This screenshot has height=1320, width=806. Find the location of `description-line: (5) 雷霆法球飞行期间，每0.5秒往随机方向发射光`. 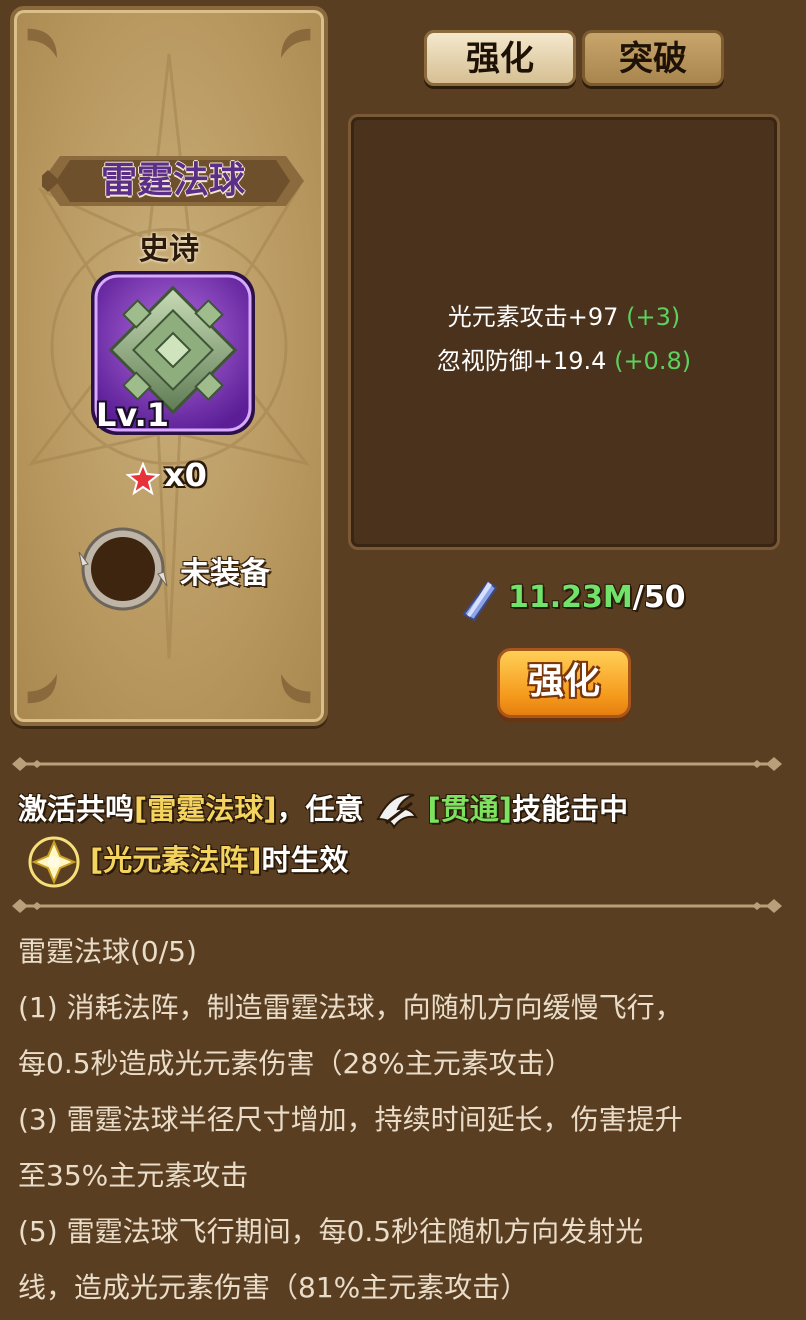

description-line: (5) 雷霆法球飞行期间，每0.5秒往随机方向发射光 is located at coordinates (331, 1231).